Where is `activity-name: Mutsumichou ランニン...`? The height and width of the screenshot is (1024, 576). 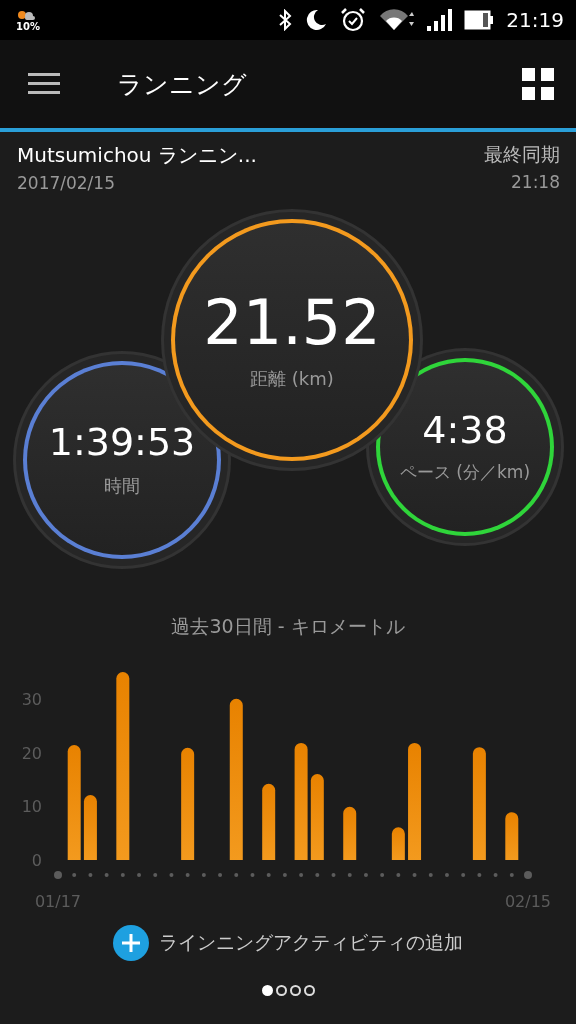 activity-name: Mutsumichou ランニン... is located at coordinates (137, 155).